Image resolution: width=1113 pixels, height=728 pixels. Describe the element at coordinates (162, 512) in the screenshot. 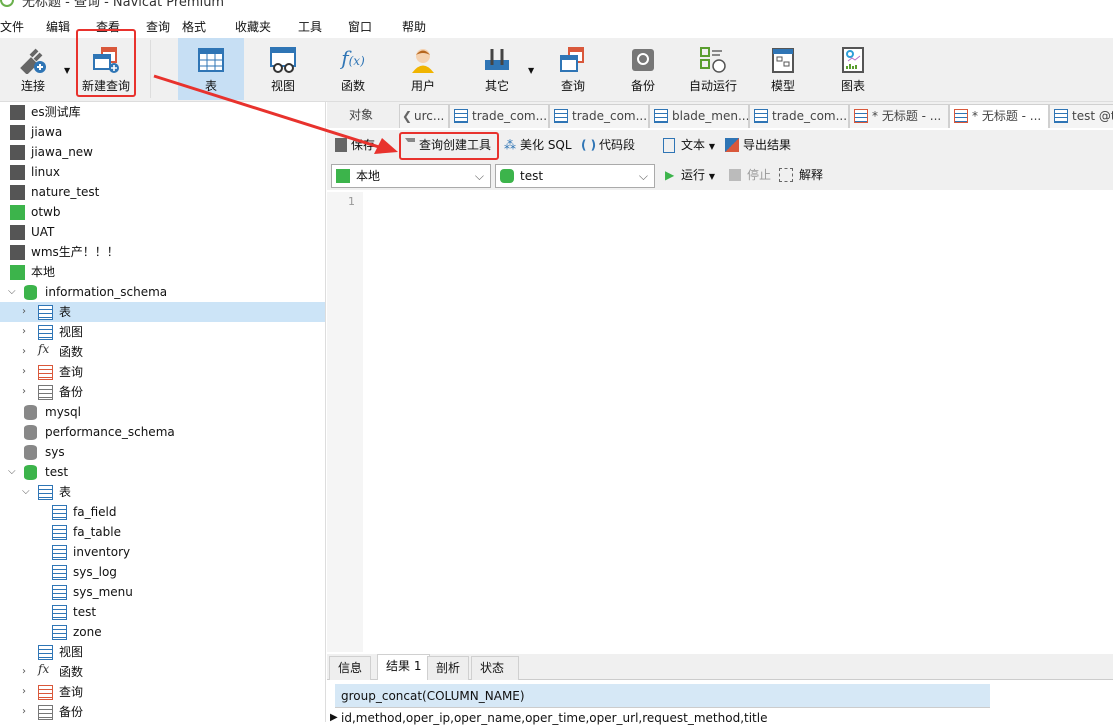

I see `tree-item: fa_field` at that location.